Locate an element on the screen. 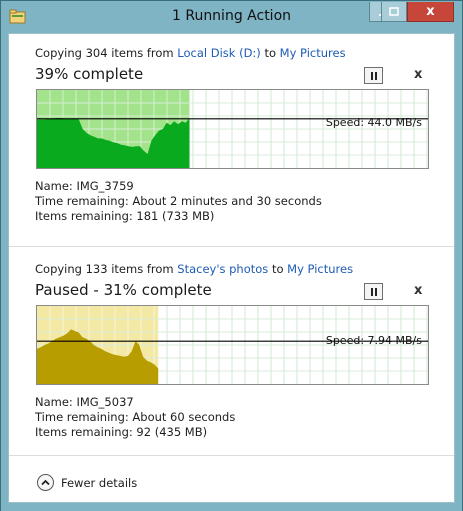 The height and width of the screenshot is (511, 463). maximize-button is located at coordinates (394, 12).